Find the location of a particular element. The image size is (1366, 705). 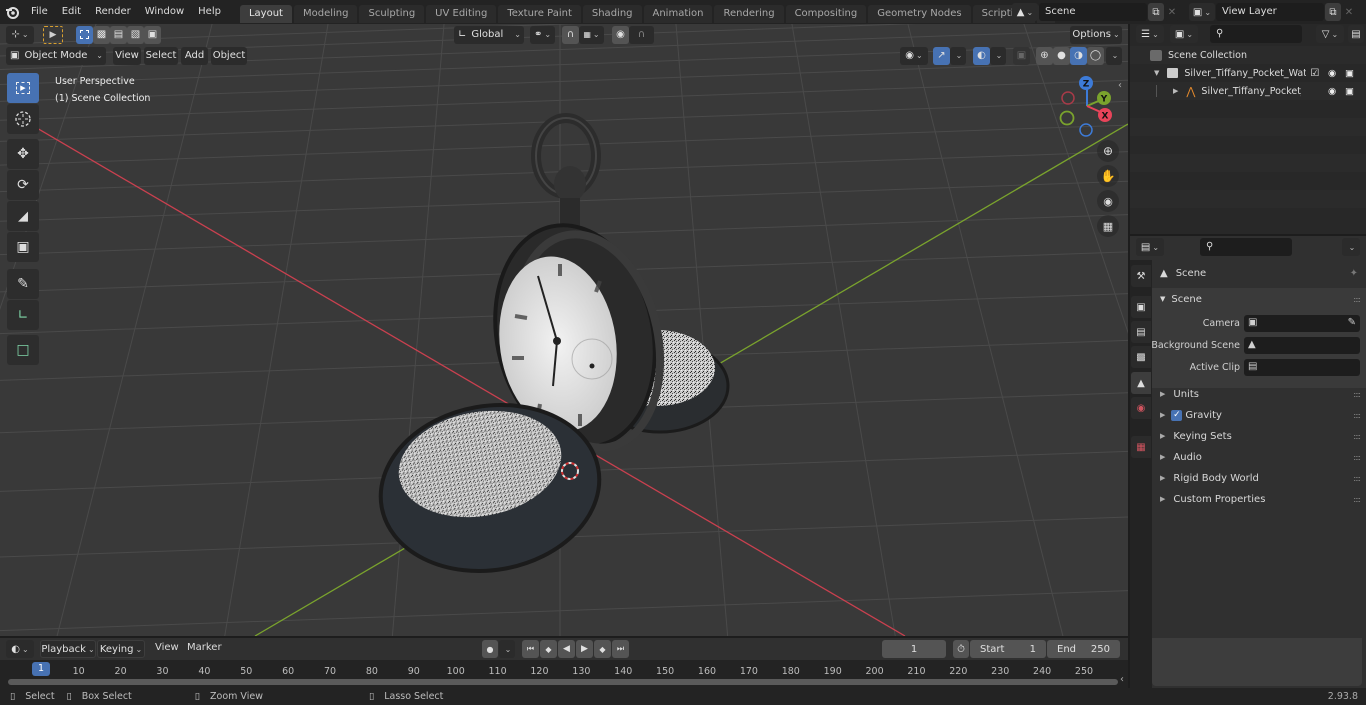

camera-field: ▣ ✎ is located at coordinates (1302, 323).